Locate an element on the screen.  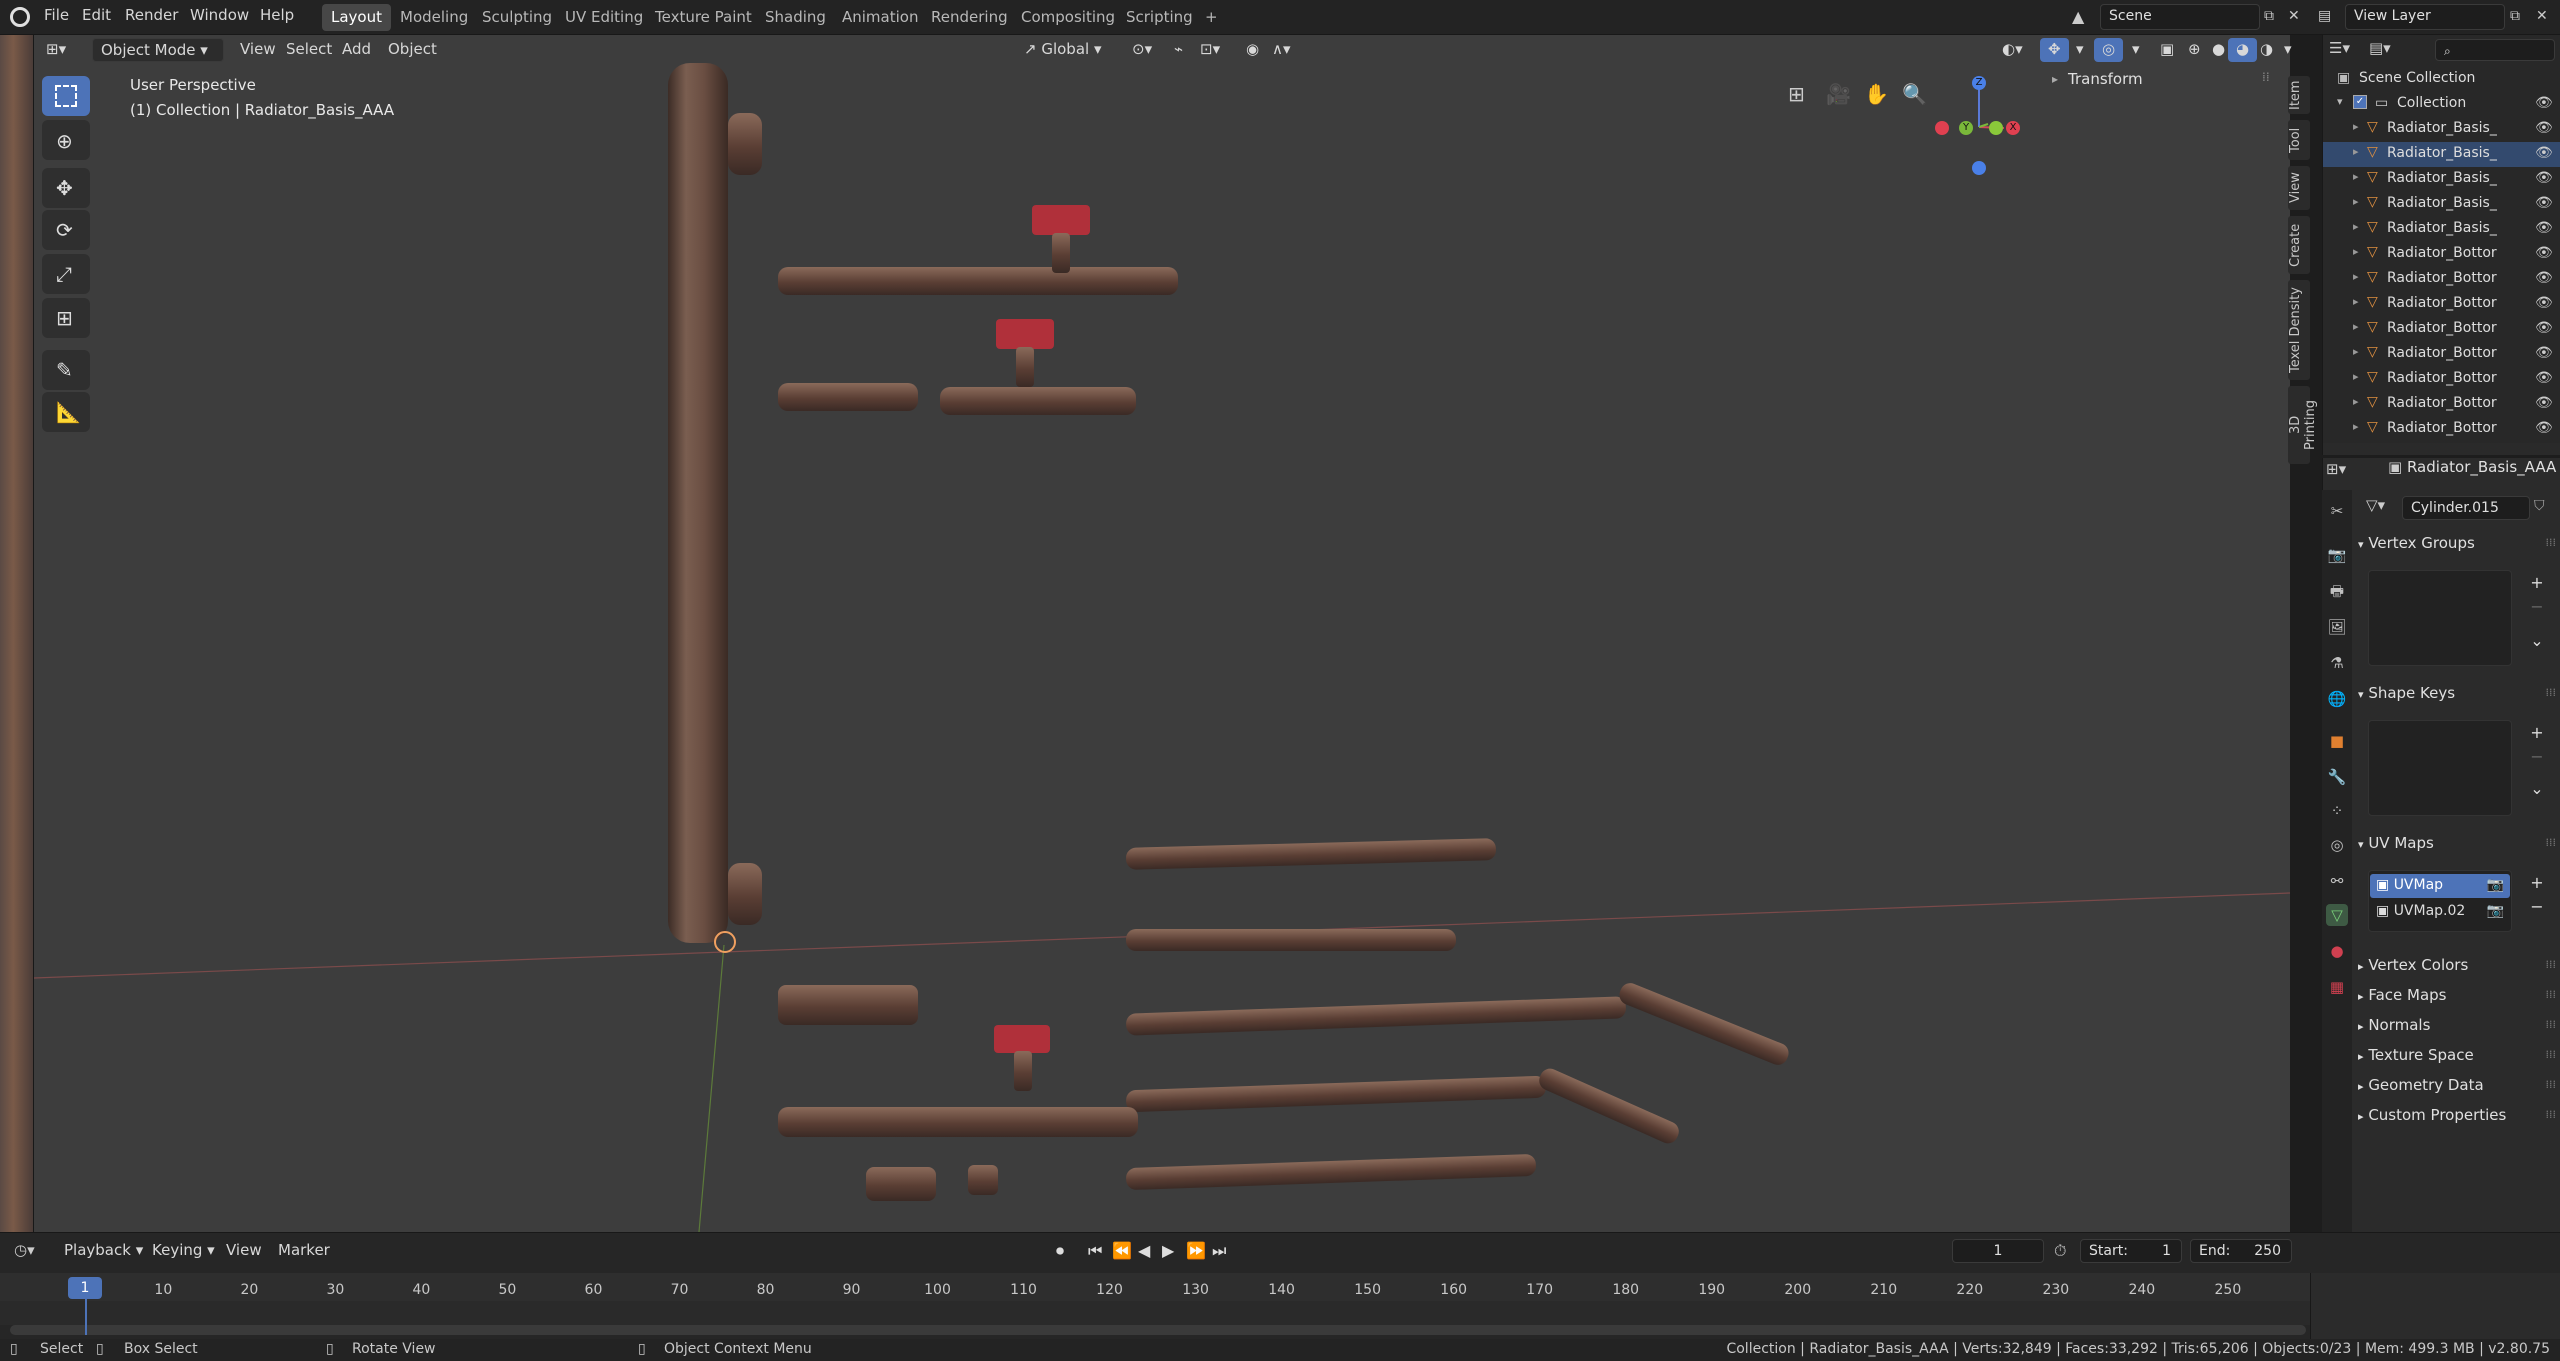
transform-tool: ⊞ is located at coordinates (66, 318).